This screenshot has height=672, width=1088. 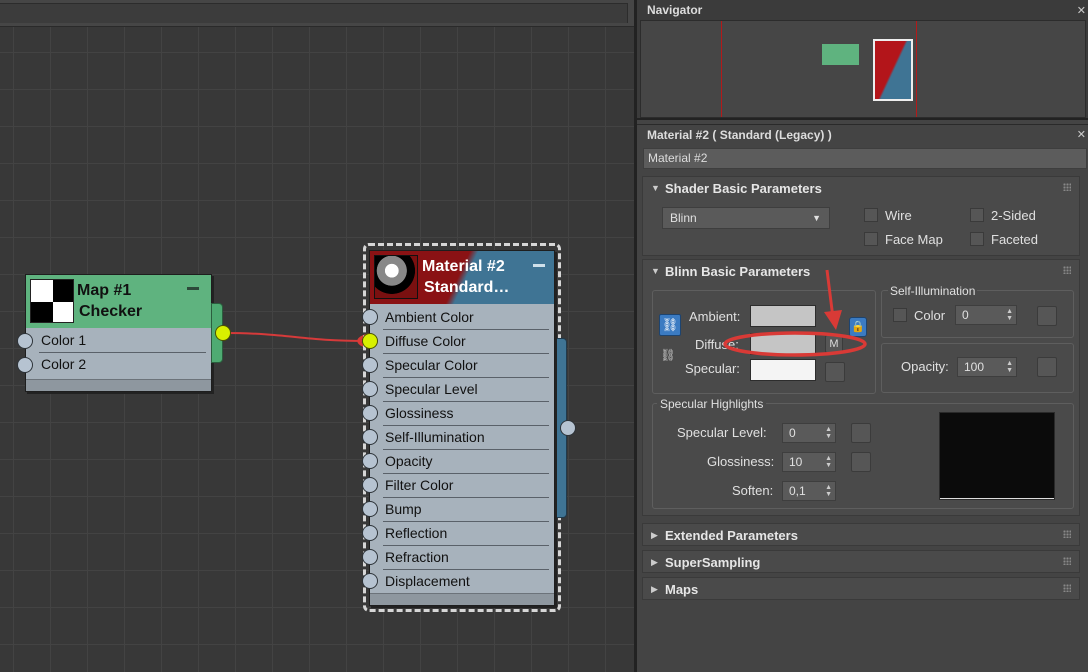 I want to click on node-slot: Color 1, so click(x=118, y=341).